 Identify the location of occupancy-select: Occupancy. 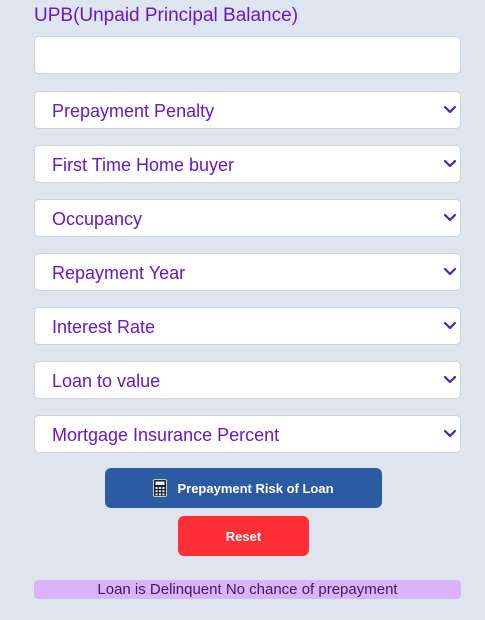
(247, 218).